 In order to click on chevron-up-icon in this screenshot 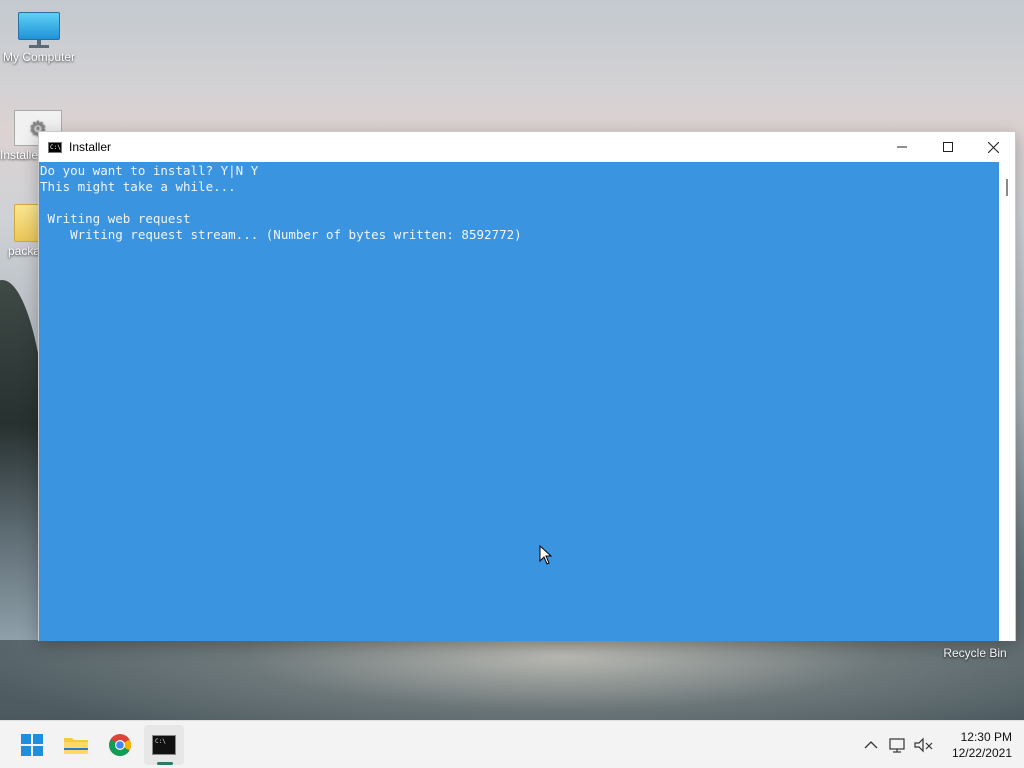, I will do `click(871, 745)`.